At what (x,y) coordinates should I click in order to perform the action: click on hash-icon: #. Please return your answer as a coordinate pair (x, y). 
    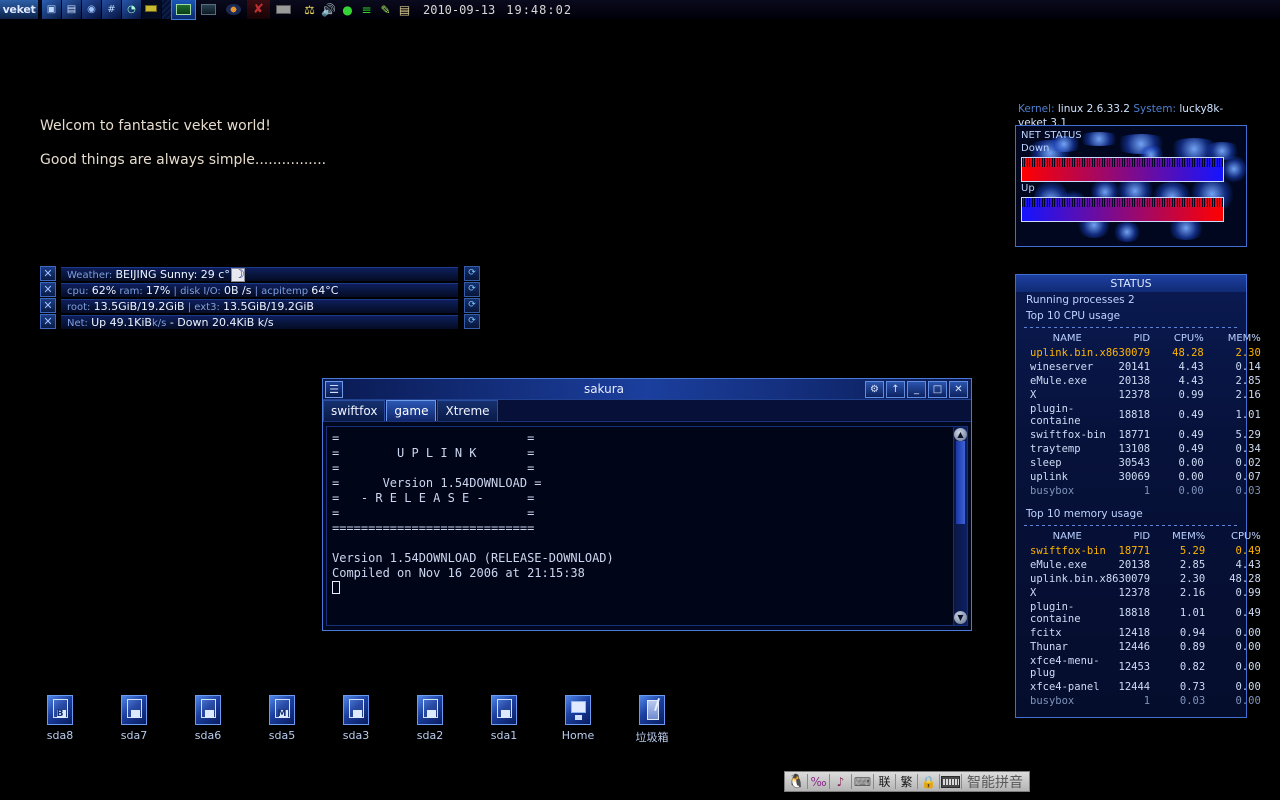
    Looking at the image, I should click on (111, 9).